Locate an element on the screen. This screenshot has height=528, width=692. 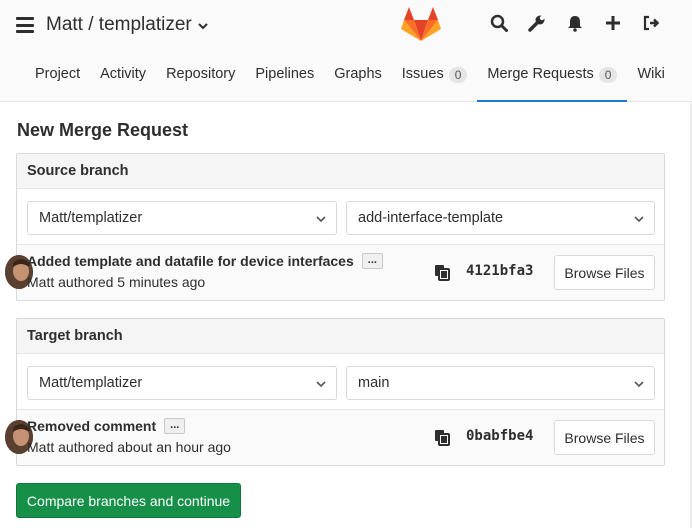
page-title: New Merge Request is located at coordinates (103, 130).